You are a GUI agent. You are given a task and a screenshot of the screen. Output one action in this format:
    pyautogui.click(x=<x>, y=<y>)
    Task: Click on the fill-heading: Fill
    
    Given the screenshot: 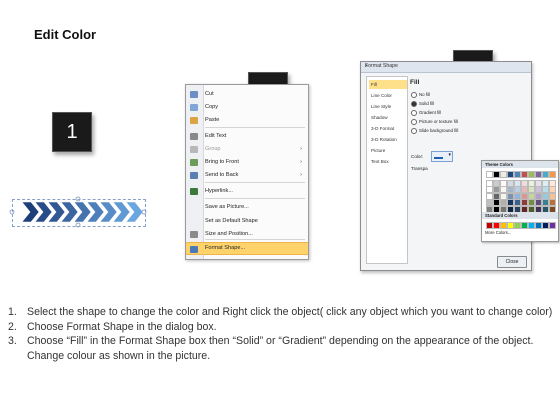 What is the action you would take?
    pyautogui.click(x=415, y=82)
    